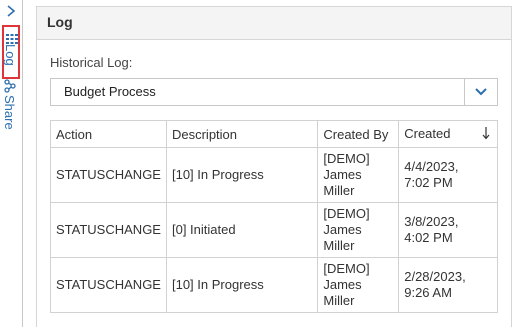 Image resolution: width=522 pixels, height=327 pixels. Describe the element at coordinates (11, 11) in the screenshot. I see `chevron-right-icon` at that location.